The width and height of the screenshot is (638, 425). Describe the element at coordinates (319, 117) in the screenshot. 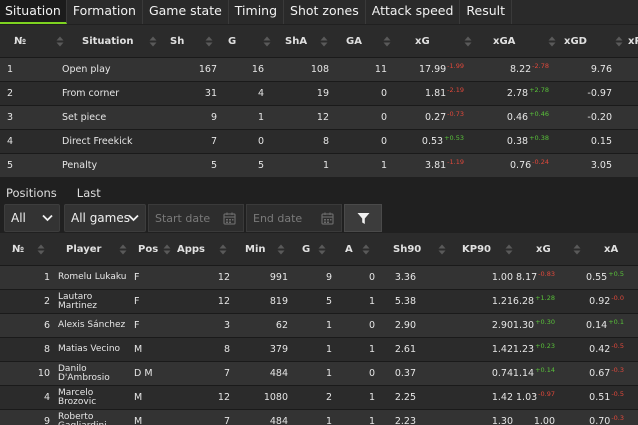

I see `situation-row: 3 Set piece 9 1 12 0 0.27 -0.73 0.46 +0.46 -0.20` at that location.